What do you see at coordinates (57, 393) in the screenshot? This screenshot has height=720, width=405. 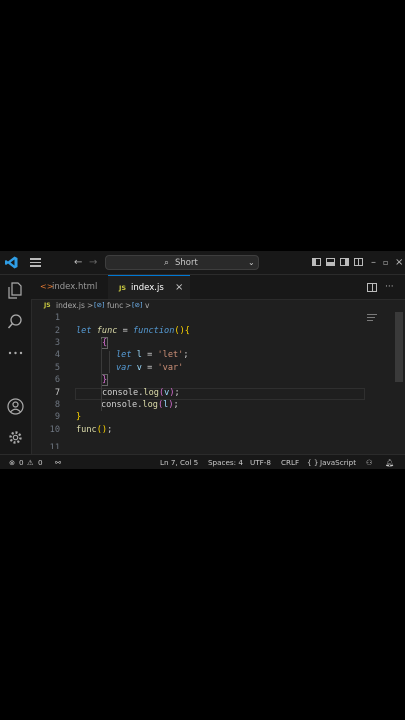 I see `line-number: 7` at bounding box center [57, 393].